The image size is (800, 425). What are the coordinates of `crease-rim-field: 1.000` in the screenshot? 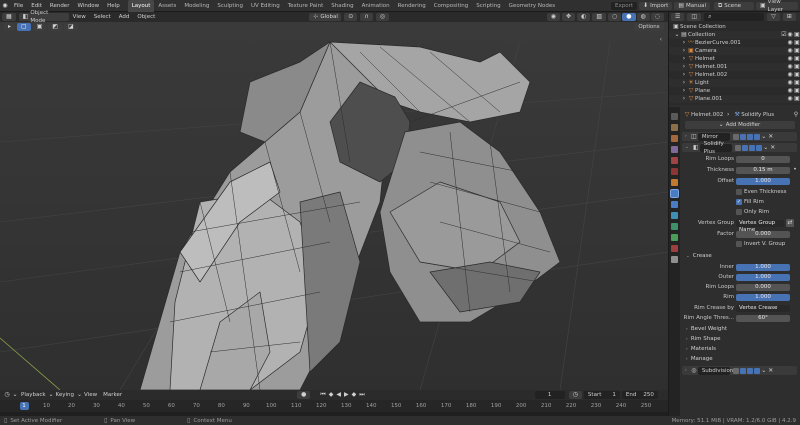 It's located at (763, 297).